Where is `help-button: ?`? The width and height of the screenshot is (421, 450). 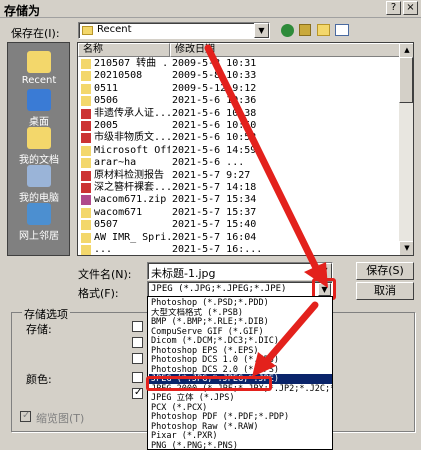
help-button: ? is located at coordinates (393, 8).